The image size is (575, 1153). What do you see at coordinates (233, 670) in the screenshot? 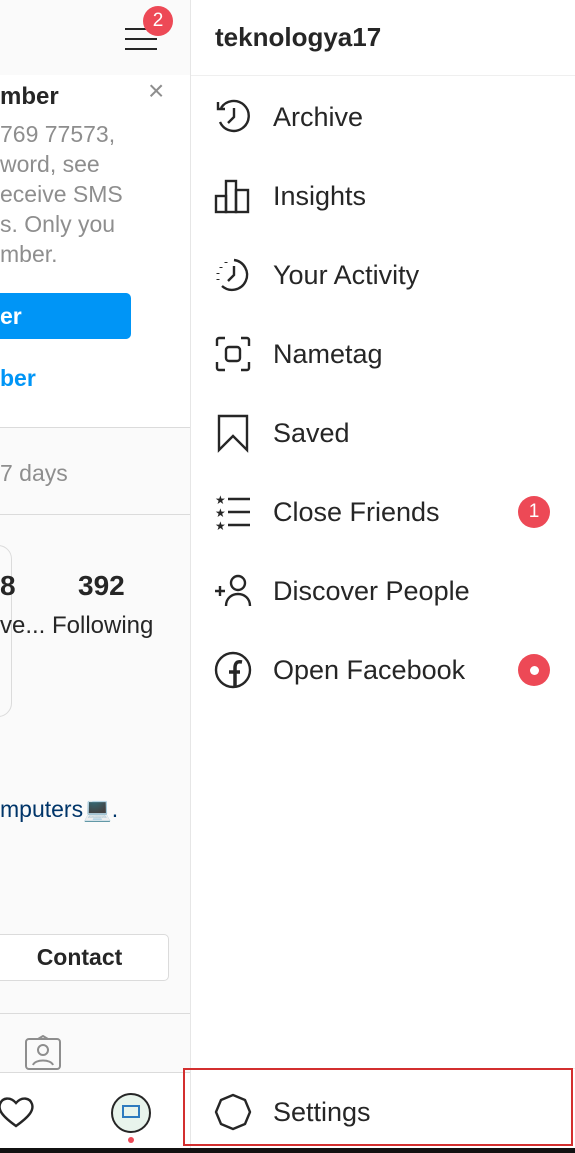
I see `facebook-icon` at bounding box center [233, 670].